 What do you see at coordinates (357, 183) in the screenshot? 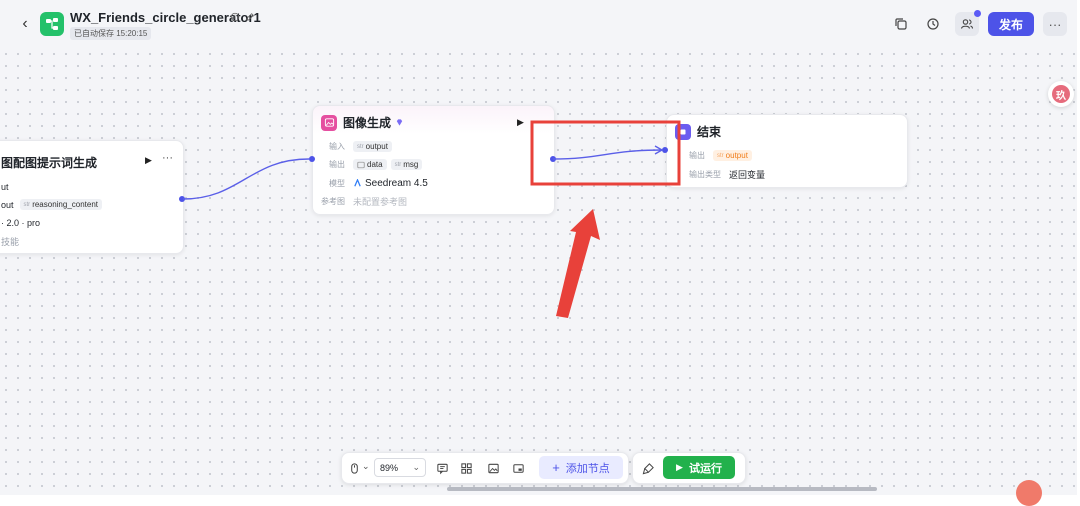
I see `seedream-logo-icon` at bounding box center [357, 183].